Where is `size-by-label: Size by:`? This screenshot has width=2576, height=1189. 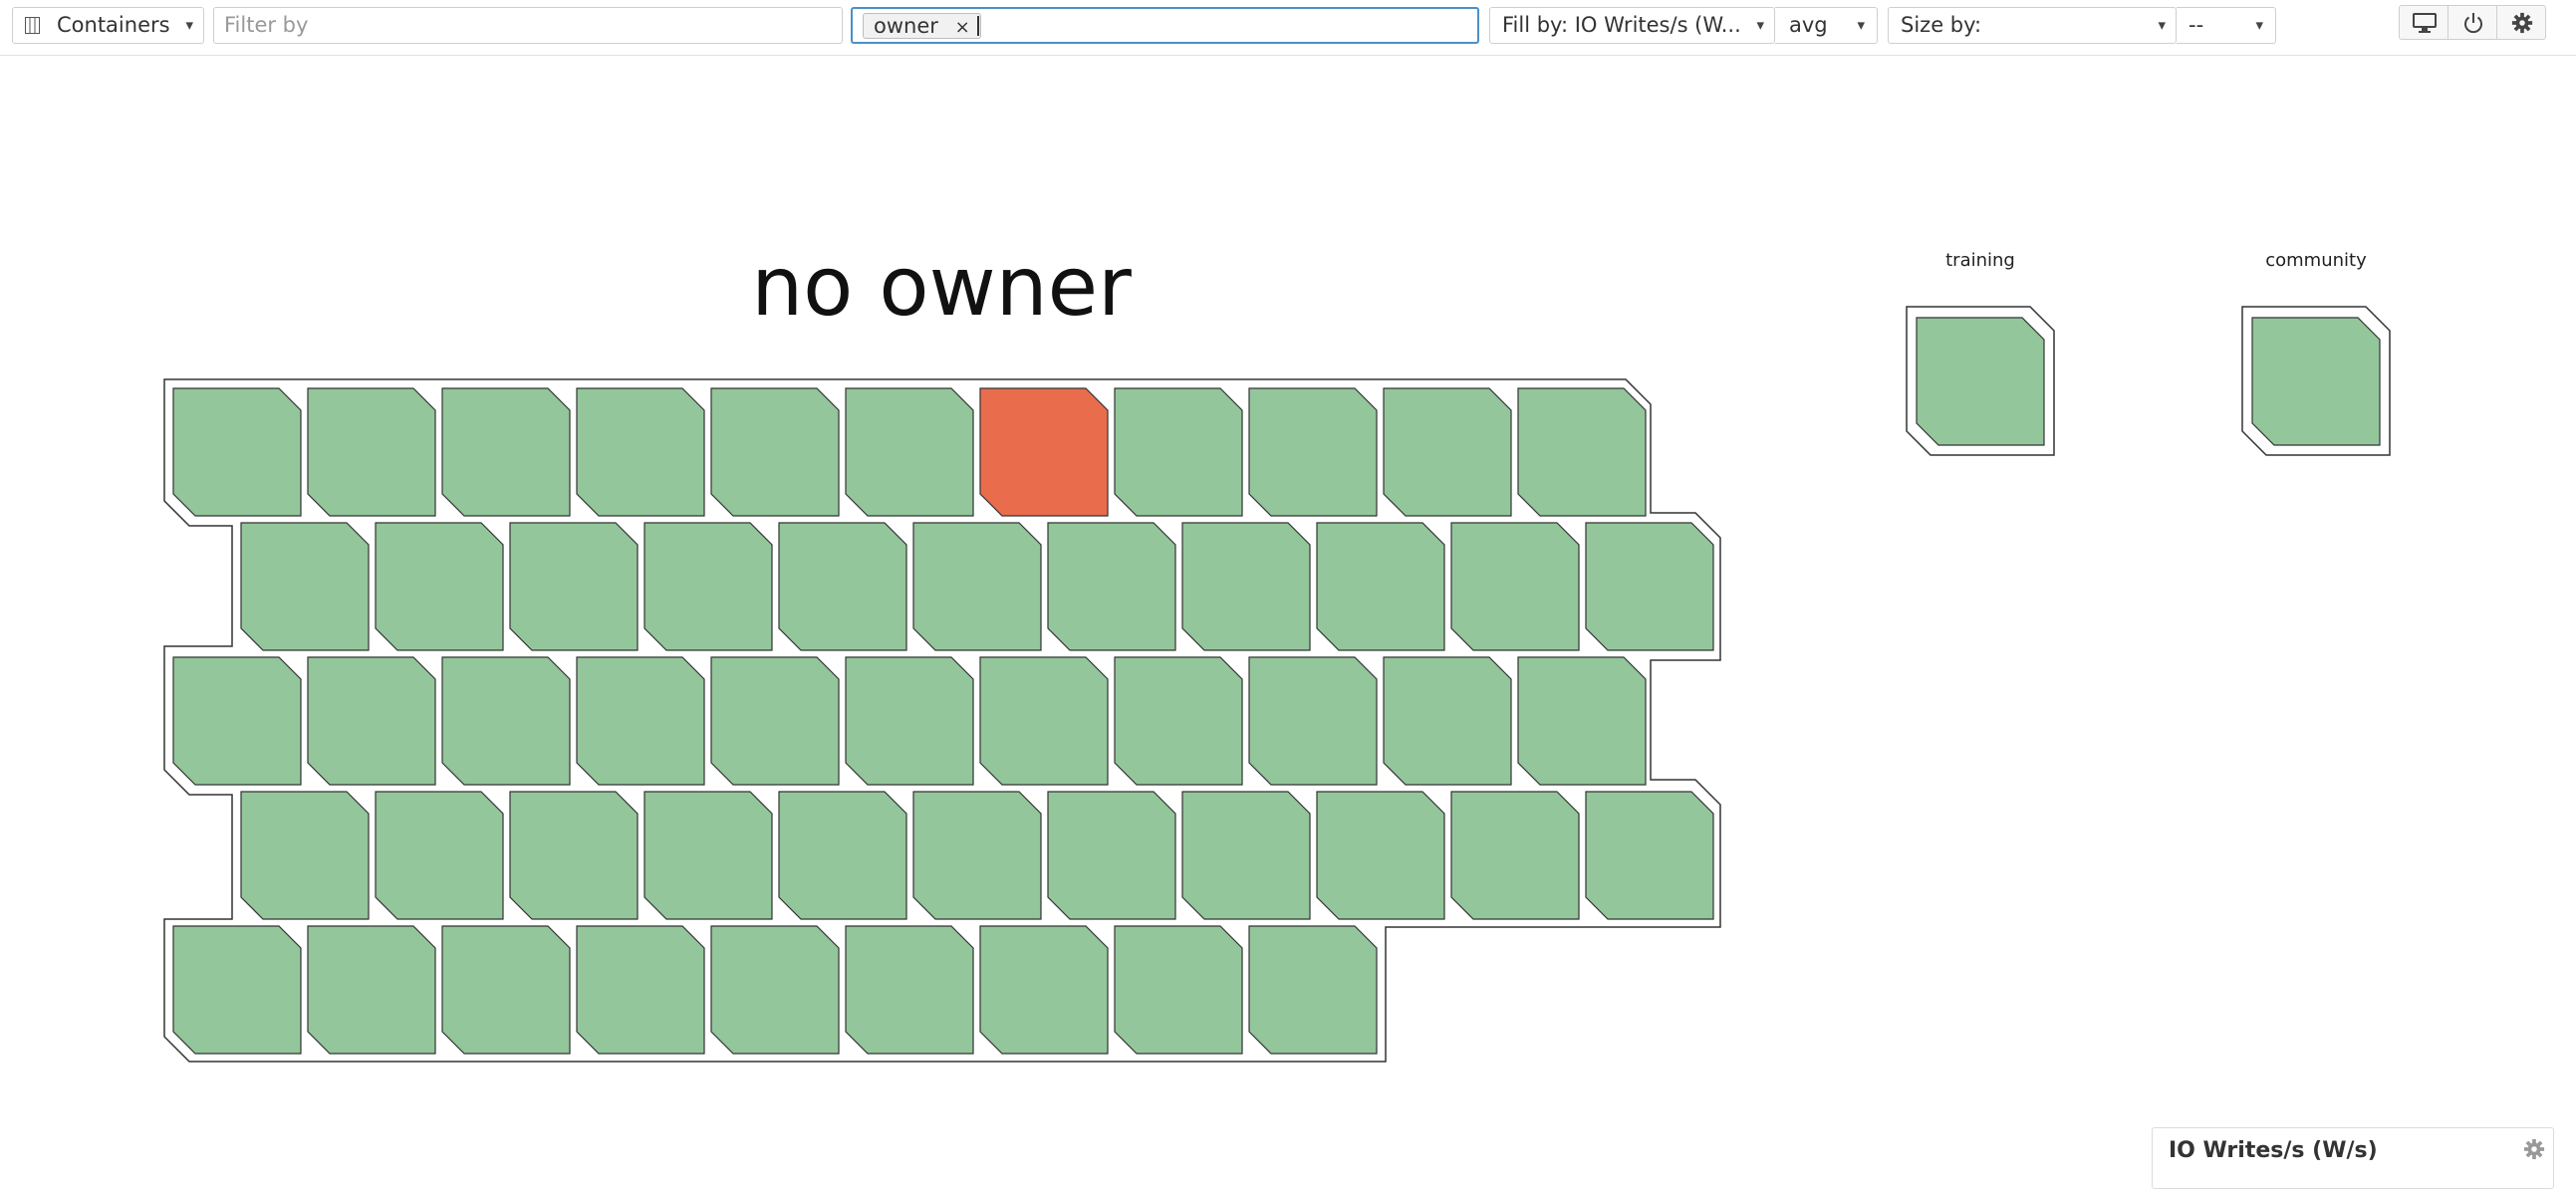
size-by-label: Size by: is located at coordinates (1941, 25).